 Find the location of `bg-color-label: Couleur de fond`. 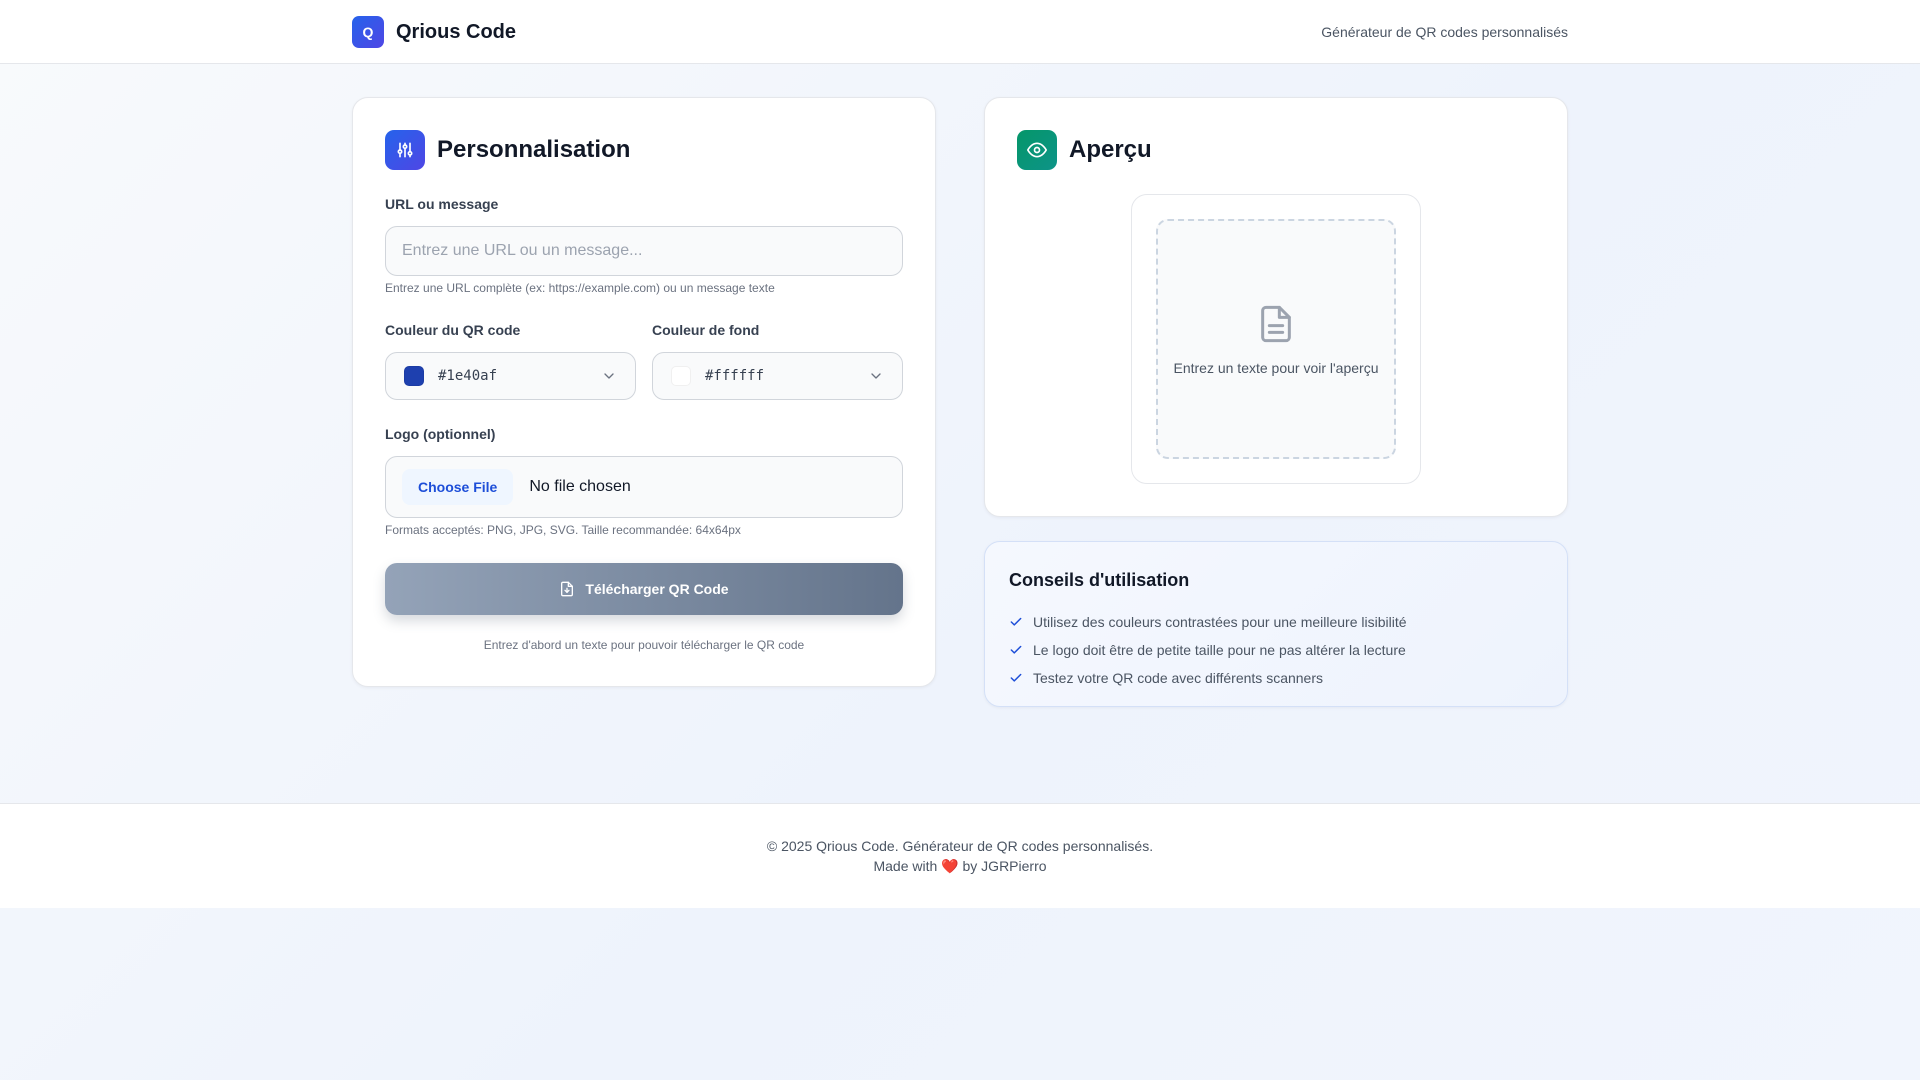

bg-color-label: Couleur de fond is located at coordinates (706, 330).